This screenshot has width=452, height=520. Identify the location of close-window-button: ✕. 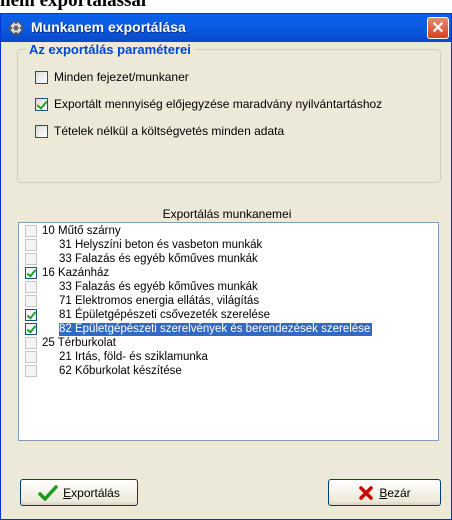
(438, 28).